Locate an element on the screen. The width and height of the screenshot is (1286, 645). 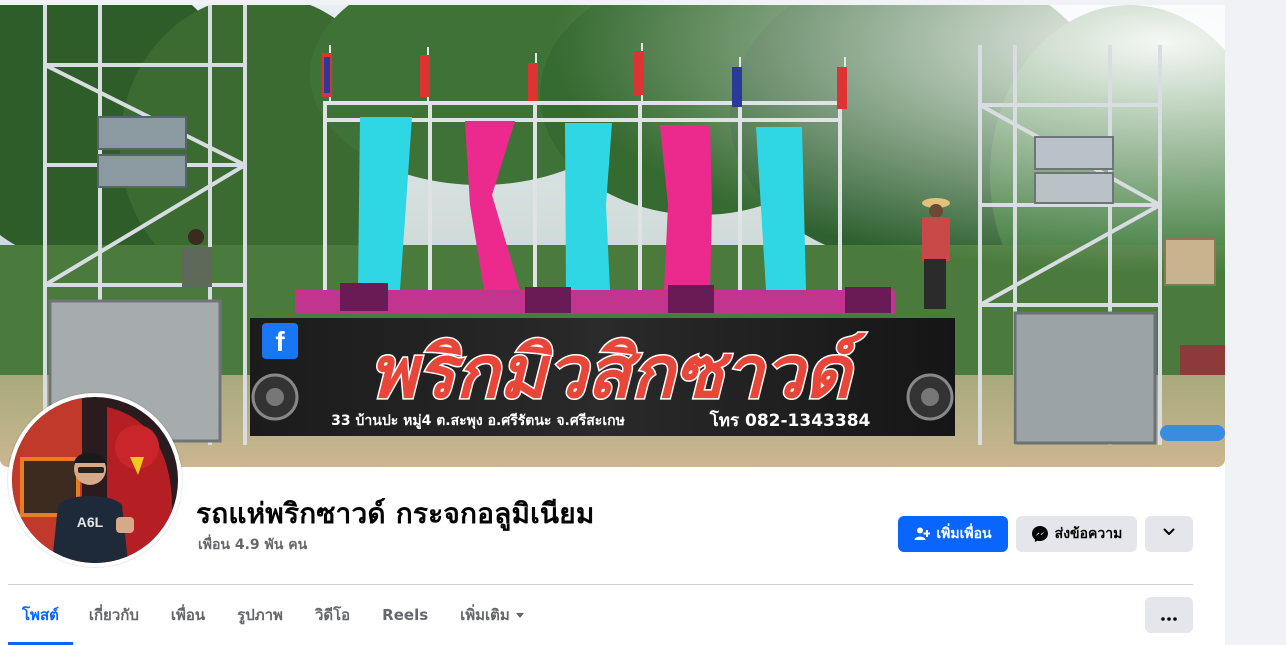
cover-banner-phone: โทร 082-1343384 is located at coordinates (790, 420).